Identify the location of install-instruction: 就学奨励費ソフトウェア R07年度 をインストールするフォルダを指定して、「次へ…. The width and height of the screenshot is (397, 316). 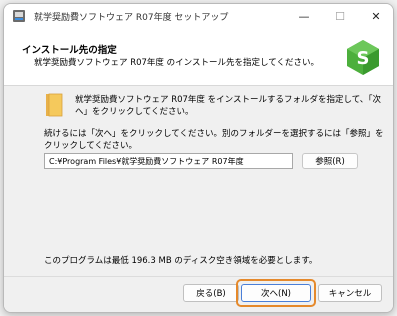
(228, 106).